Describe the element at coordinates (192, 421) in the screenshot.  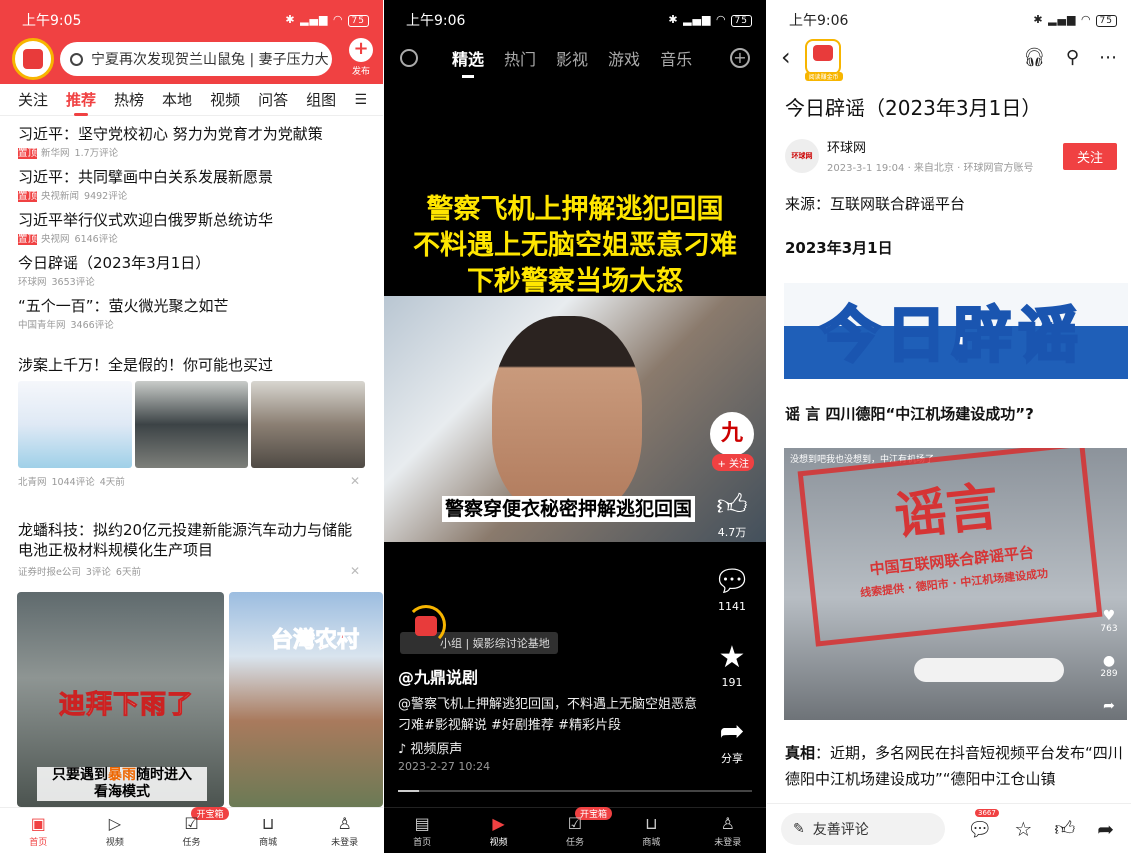
I see `news-item: 涉案上千万！全是假的！你可能也买过 北青网 1044评论 4天前 ✕` at that location.